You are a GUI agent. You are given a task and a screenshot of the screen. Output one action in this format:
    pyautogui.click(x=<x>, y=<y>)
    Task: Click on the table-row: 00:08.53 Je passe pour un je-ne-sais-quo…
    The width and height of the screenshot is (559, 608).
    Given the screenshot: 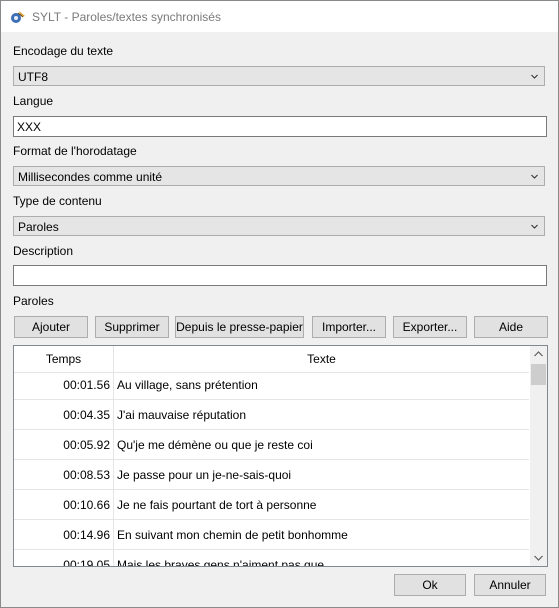 What is the action you would take?
    pyautogui.click(x=271, y=475)
    